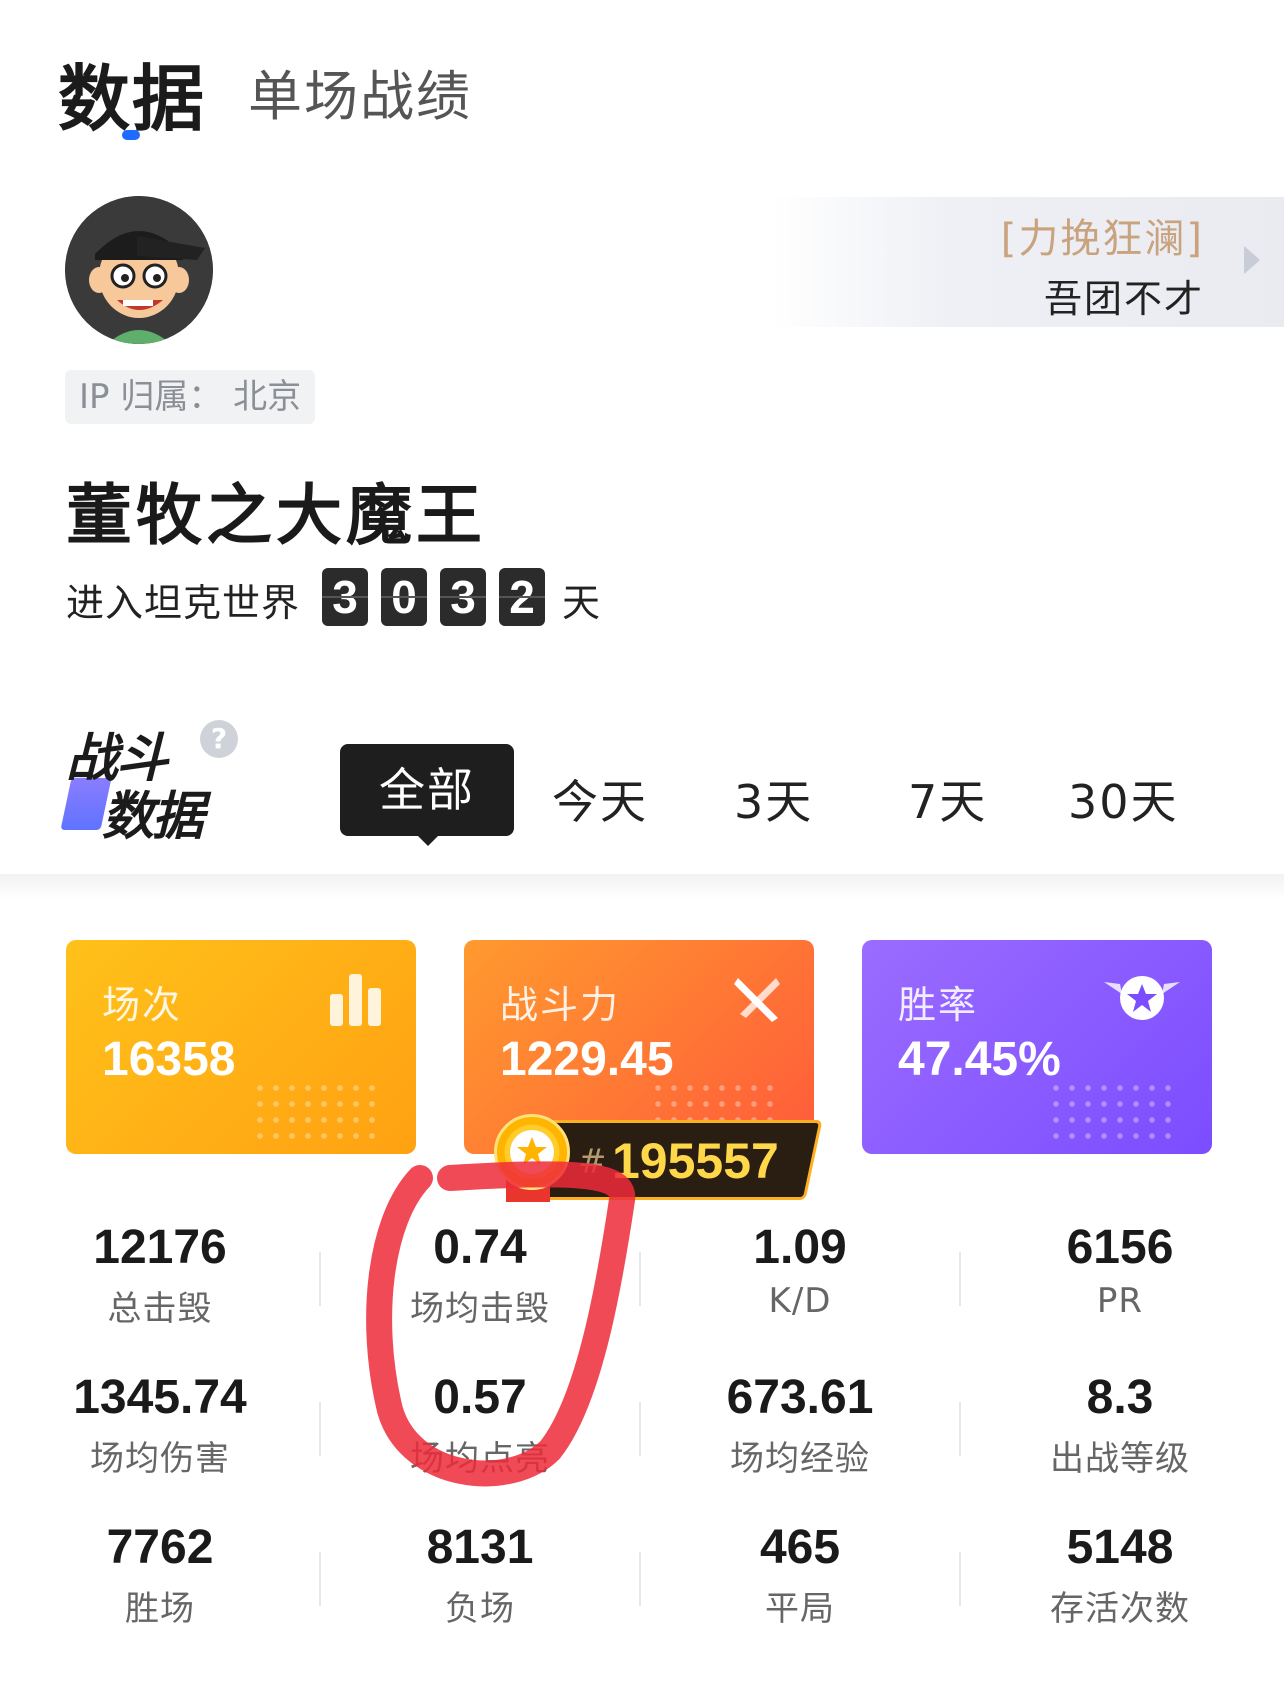 The height and width of the screenshot is (1707, 1284). Describe the element at coordinates (800, 1247) in the screenshot. I see `stat-value: 1.09` at that location.